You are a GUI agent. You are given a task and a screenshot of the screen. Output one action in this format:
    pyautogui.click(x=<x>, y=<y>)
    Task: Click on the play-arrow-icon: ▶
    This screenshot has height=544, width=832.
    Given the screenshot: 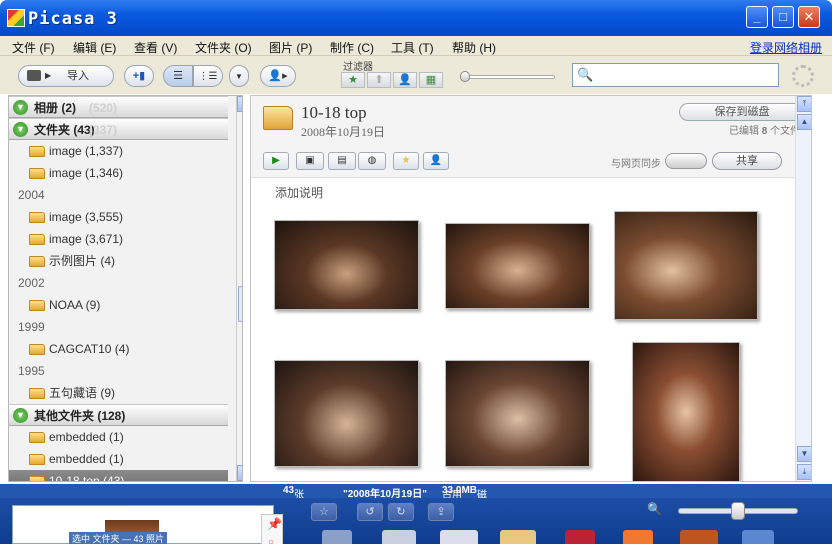 What is the action you would take?
    pyautogui.click(x=48, y=75)
    